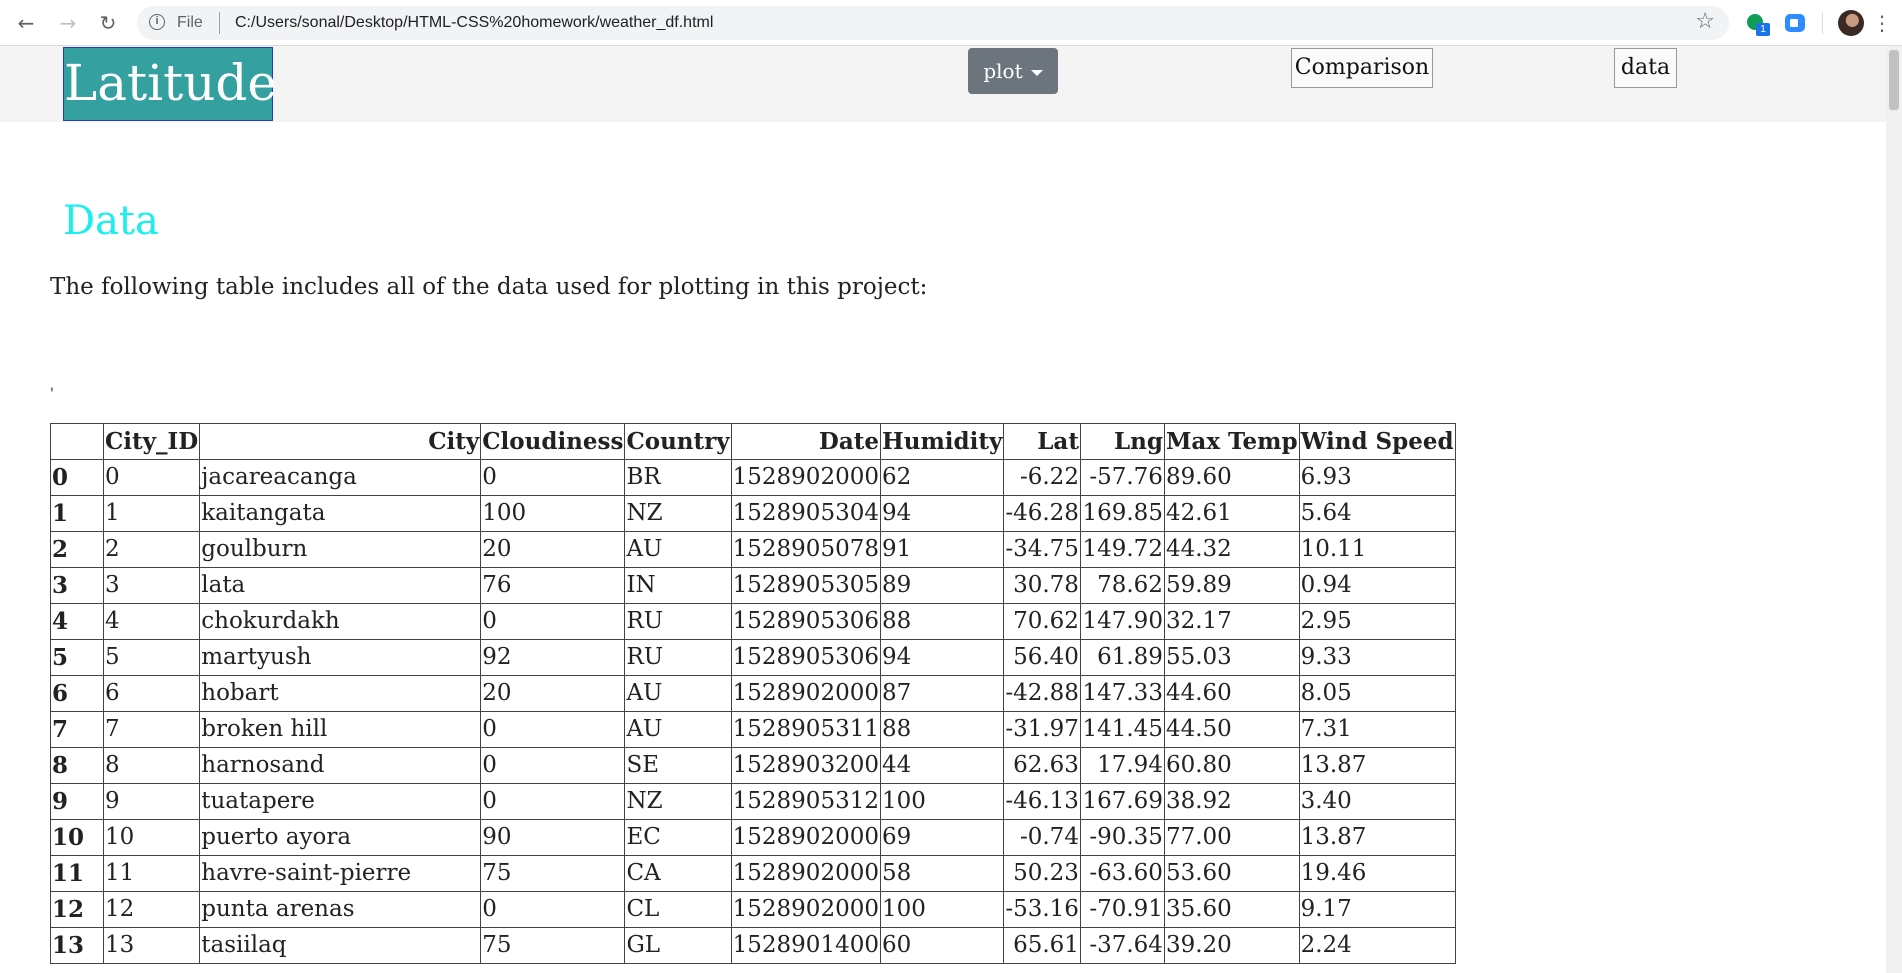  What do you see at coordinates (942, 945) in the screenshot?
I see `table-cell: 60` at bounding box center [942, 945].